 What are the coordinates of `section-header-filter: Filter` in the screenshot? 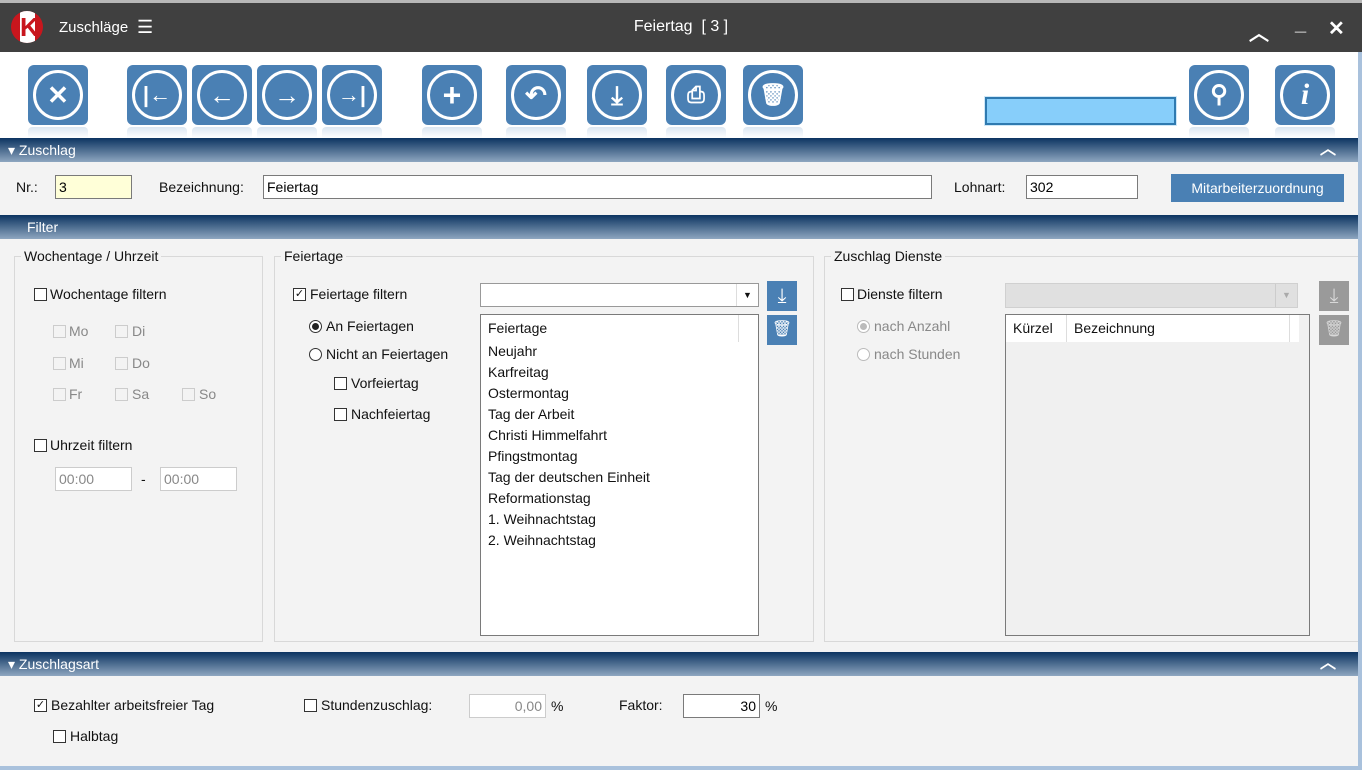 It's located at (679, 227).